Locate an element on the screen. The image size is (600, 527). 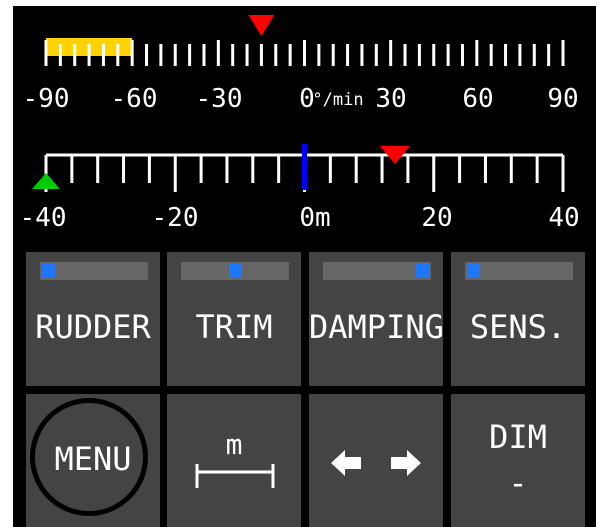
rate-label-neg90: -90 is located at coordinates (46, 99).